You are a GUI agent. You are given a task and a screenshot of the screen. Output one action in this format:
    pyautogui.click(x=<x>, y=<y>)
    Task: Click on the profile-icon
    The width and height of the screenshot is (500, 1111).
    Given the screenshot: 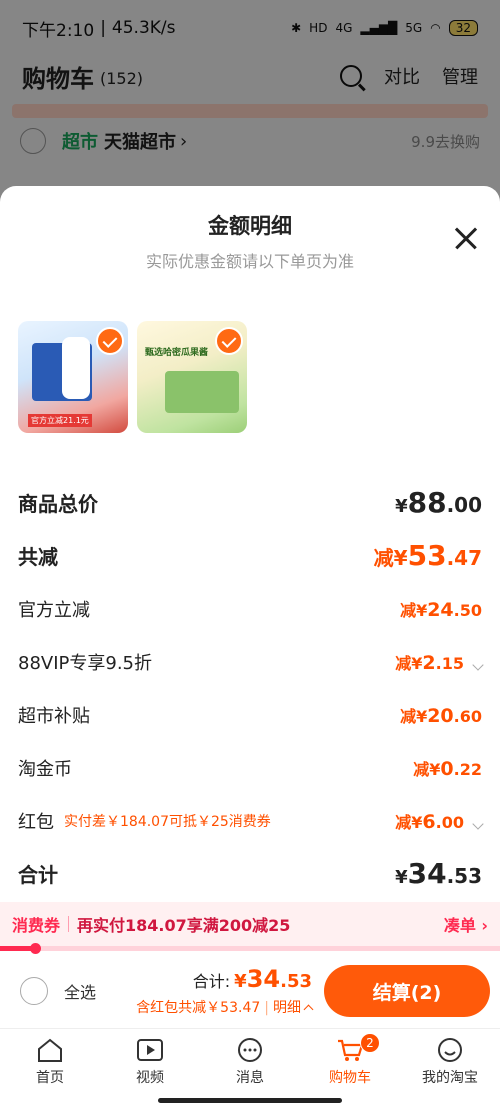 What is the action you would take?
    pyautogui.click(x=450, y=1050)
    